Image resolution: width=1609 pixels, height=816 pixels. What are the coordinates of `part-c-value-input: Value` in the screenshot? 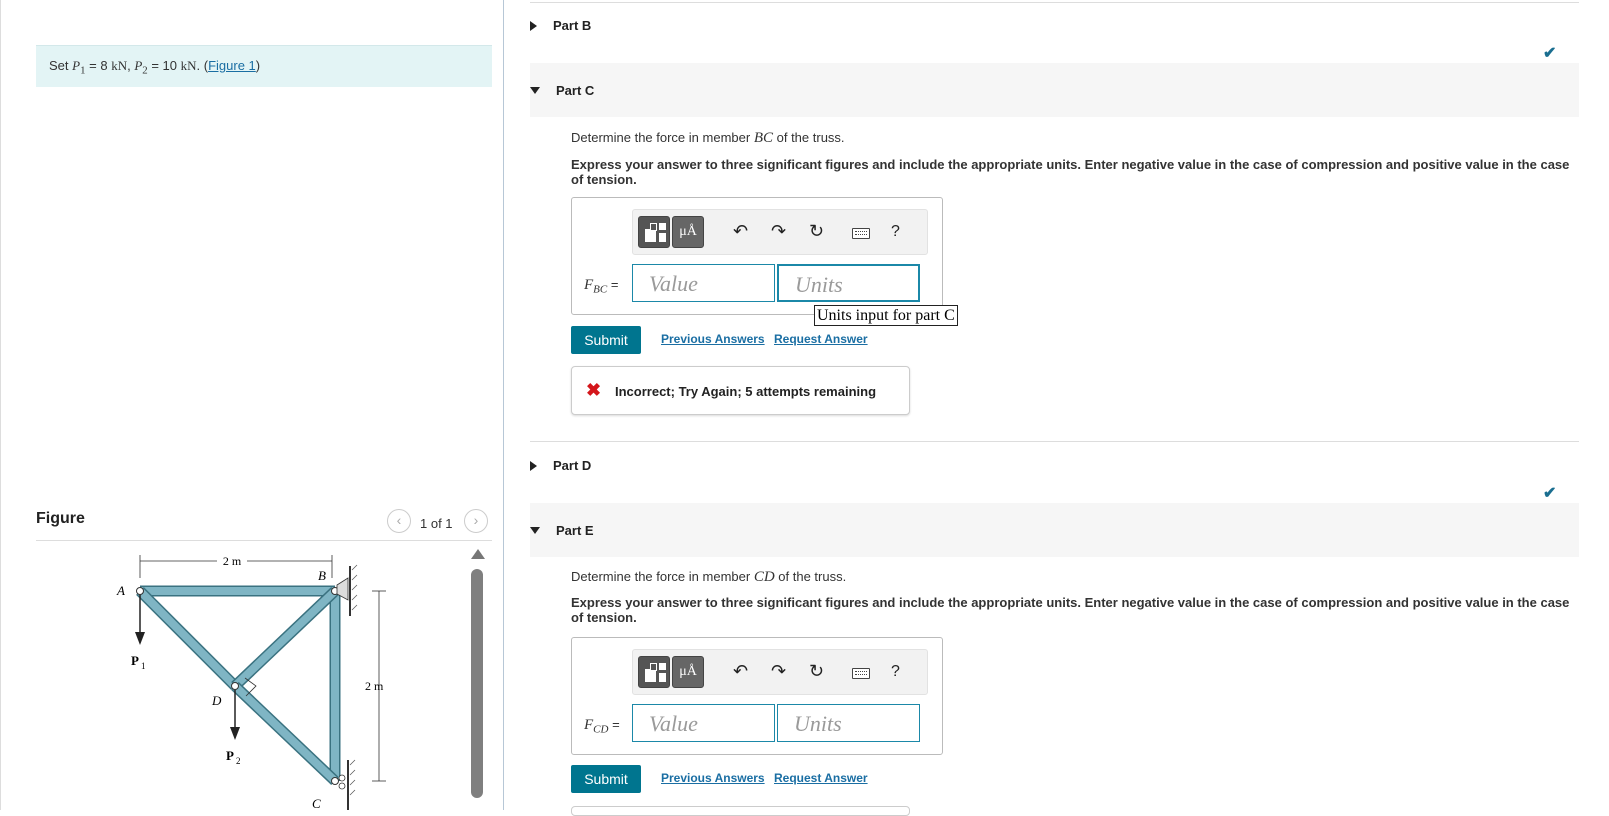 It's located at (703, 283).